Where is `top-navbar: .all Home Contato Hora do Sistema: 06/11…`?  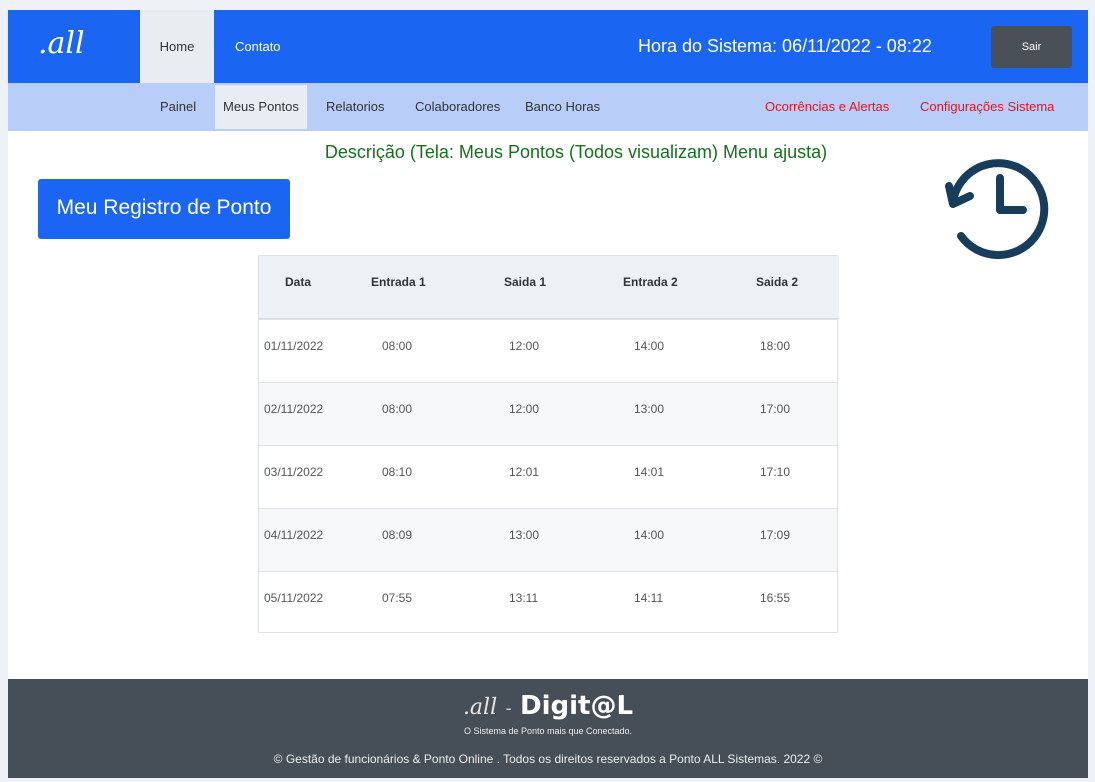 top-navbar: .all Home Contato Hora do Sistema: 06/11… is located at coordinates (548, 46).